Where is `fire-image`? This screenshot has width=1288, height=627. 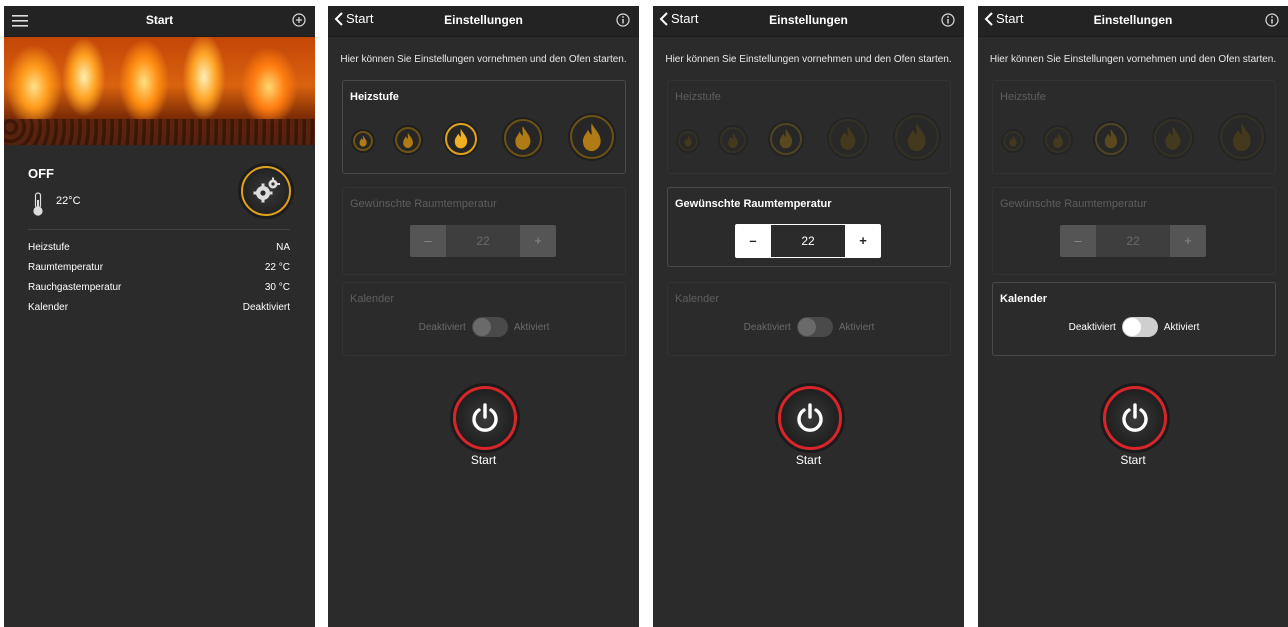
fire-image is located at coordinates (159, 91).